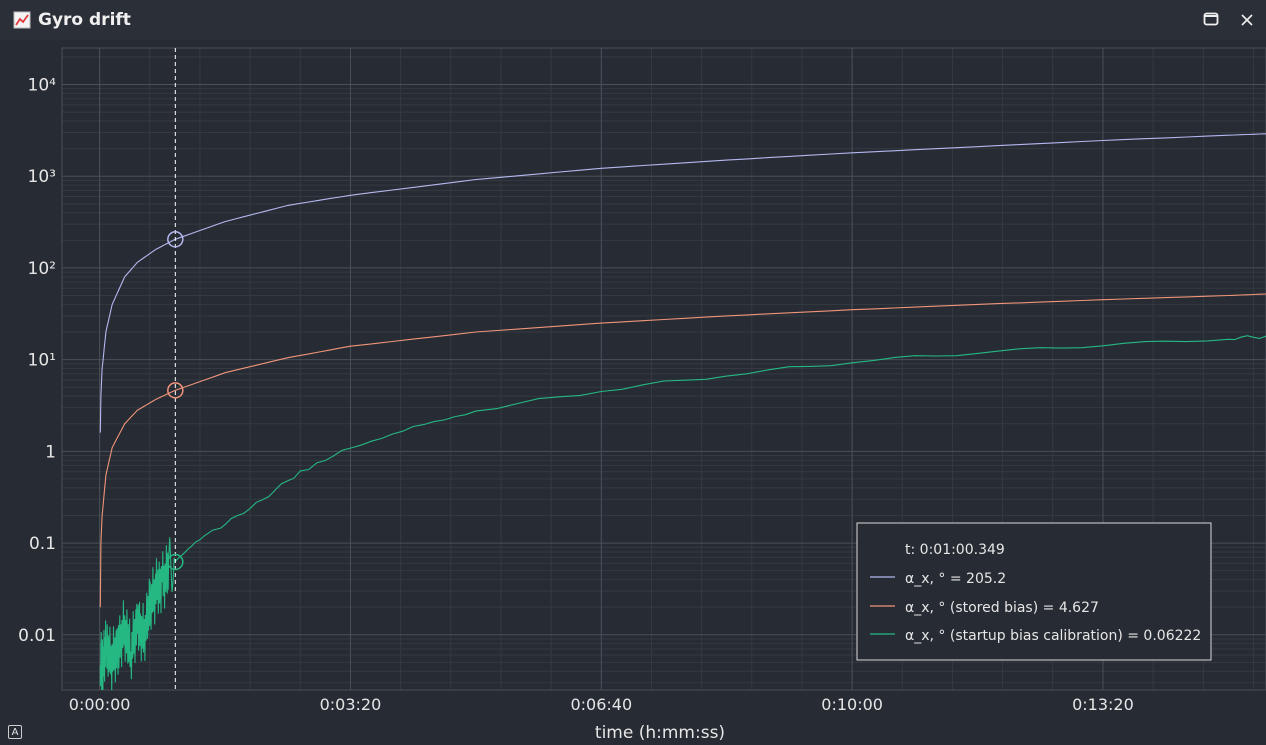 This screenshot has width=1266, height=745. What do you see at coordinates (660, 733) in the screenshot?
I see `x-axis-label: time (h:mm:ss)` at bounding box center [660, 733].